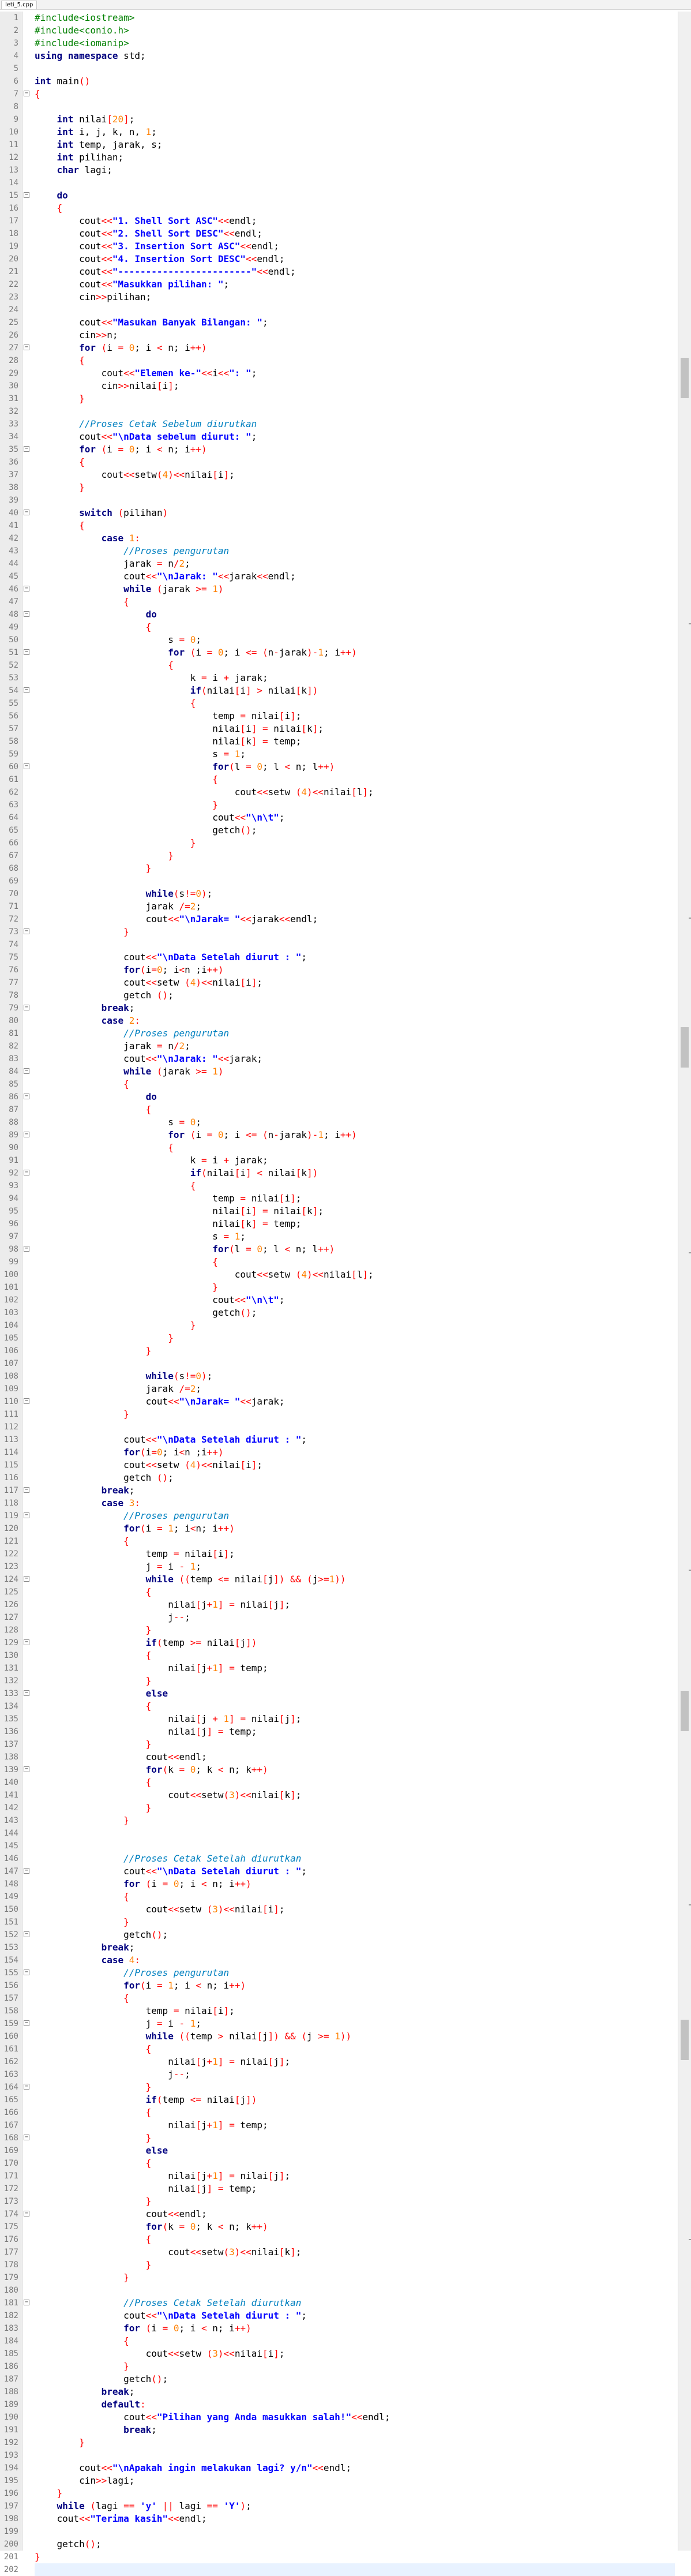 The height and width of the screenshot is (2576, 691). I want to click on code-line: 44 jarak = n/2;, so click(339, 563).